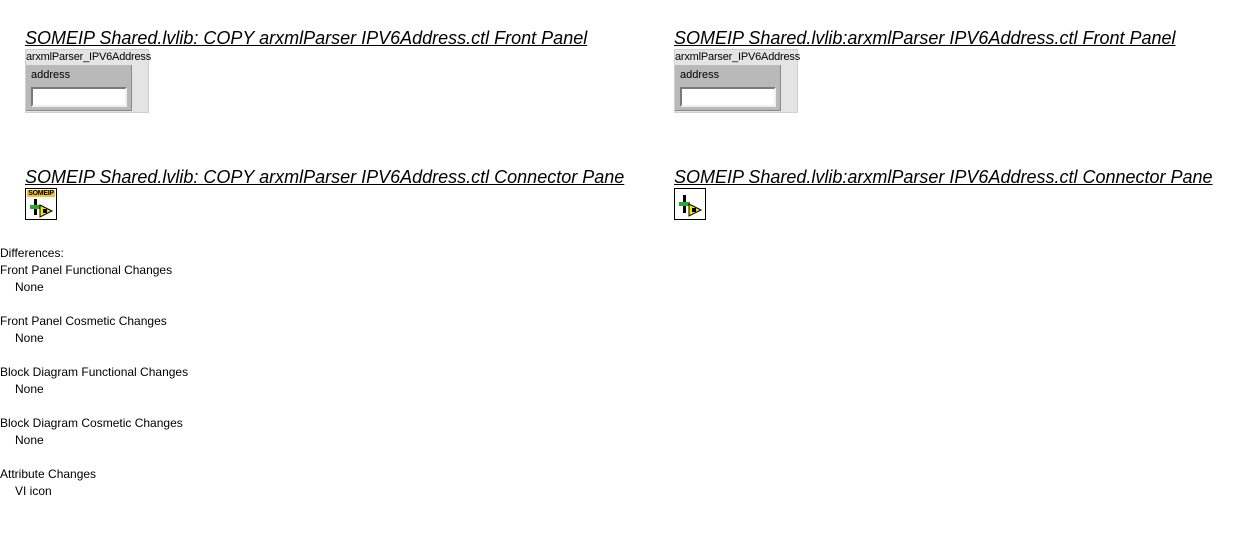 This screenshot has width=1235, height=534. I want to click on right-vi-icon, so click(690, 204).